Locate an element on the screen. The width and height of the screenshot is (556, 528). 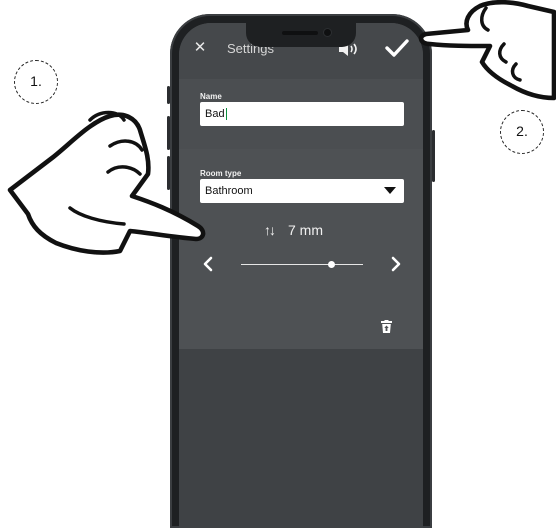
up-down-arrows-icon: ↑↓ is located at coordinates (270, 230).